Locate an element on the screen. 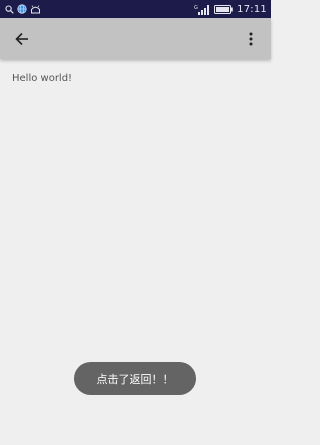 This screenshot has width=320, height=445. status-time: 17:11 is located at coordinates (252, 9).